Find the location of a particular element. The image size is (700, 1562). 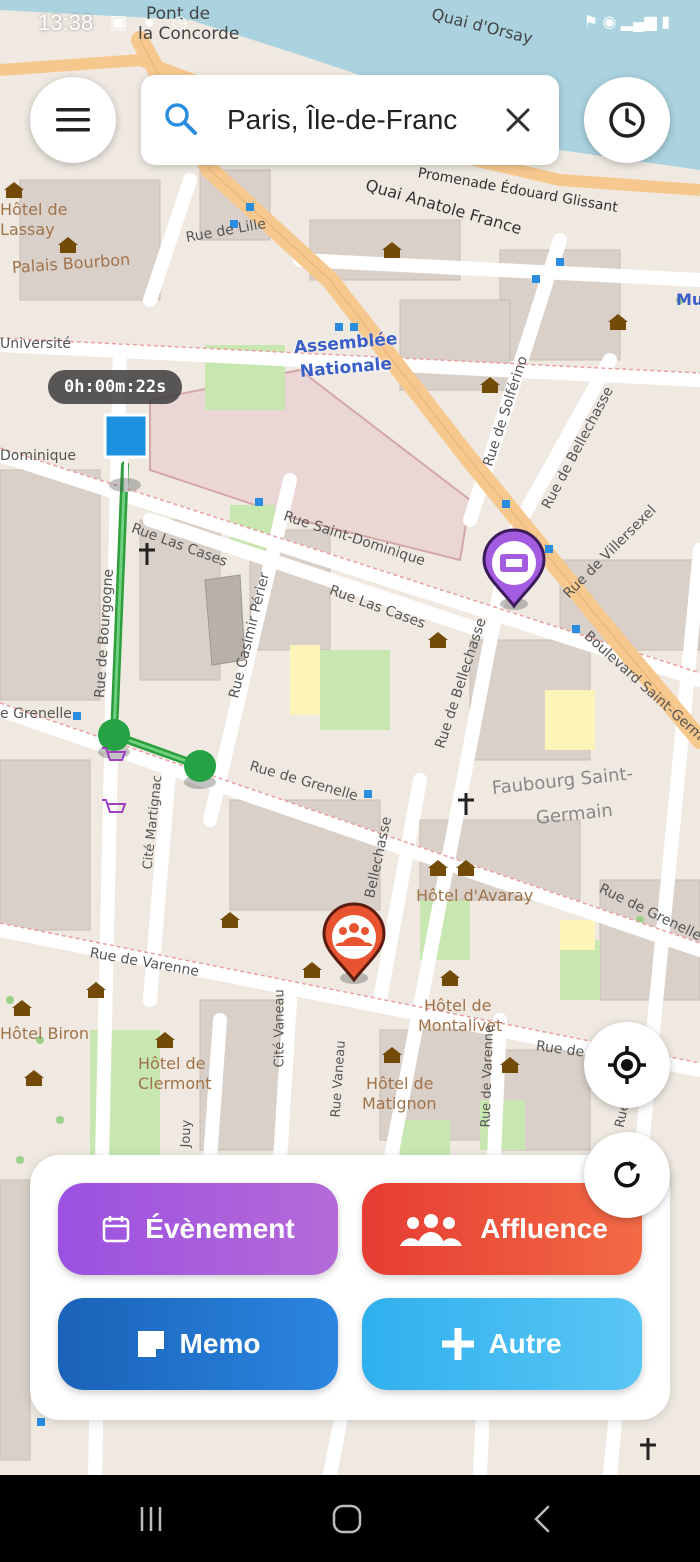

plus-icon is located at coordinates (458, 1344).